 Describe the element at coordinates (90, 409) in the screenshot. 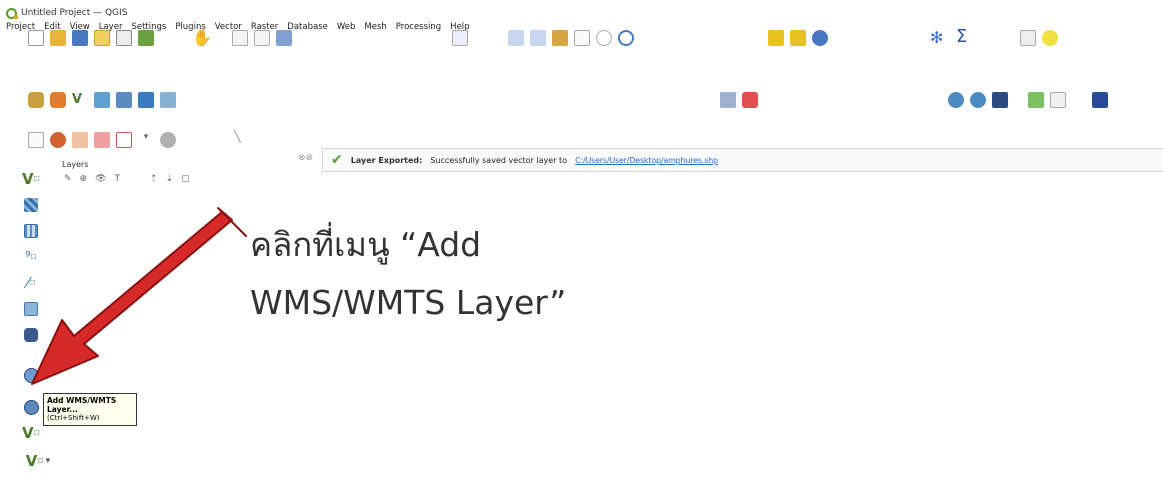

I see `tooltip: Add WMS/WMTS Layer... (Ctrl+Shift+W)` at that location.